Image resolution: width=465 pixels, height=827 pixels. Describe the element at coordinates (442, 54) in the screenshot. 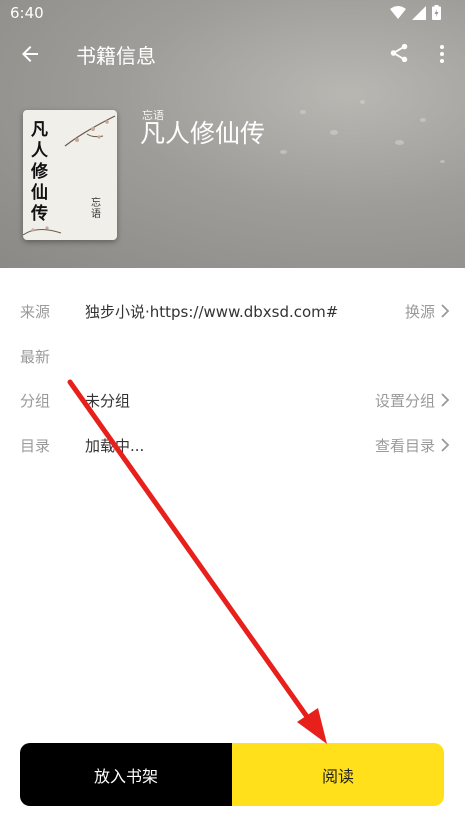

I see `more-vert-icon` at that location.